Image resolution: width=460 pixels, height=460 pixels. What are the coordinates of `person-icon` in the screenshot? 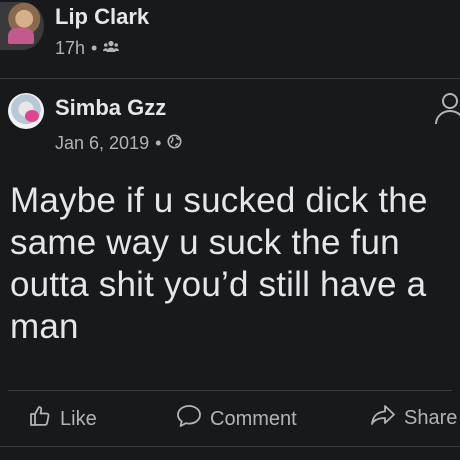 It's located at (446, 111).